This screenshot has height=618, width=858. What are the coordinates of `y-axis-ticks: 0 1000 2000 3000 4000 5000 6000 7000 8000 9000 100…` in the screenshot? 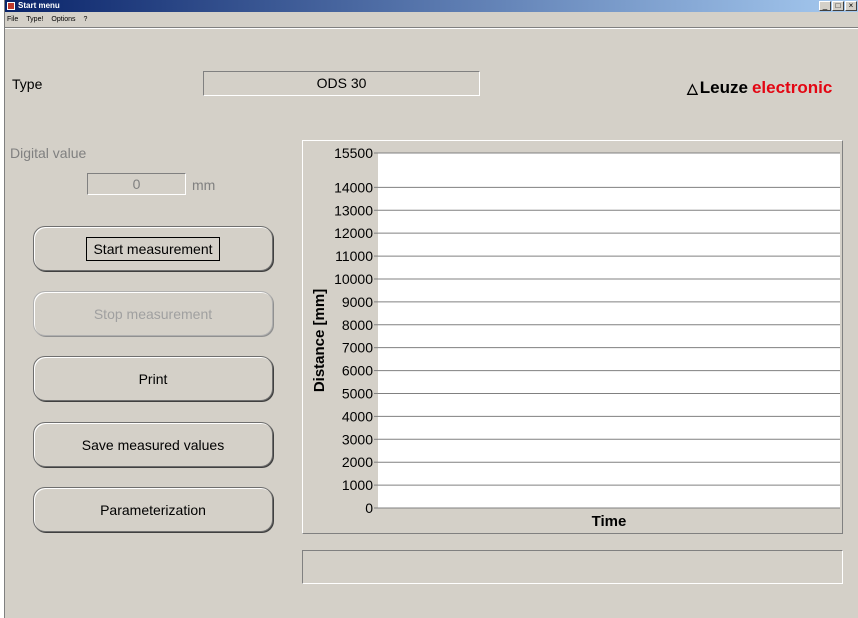 It's located at (356, 330).